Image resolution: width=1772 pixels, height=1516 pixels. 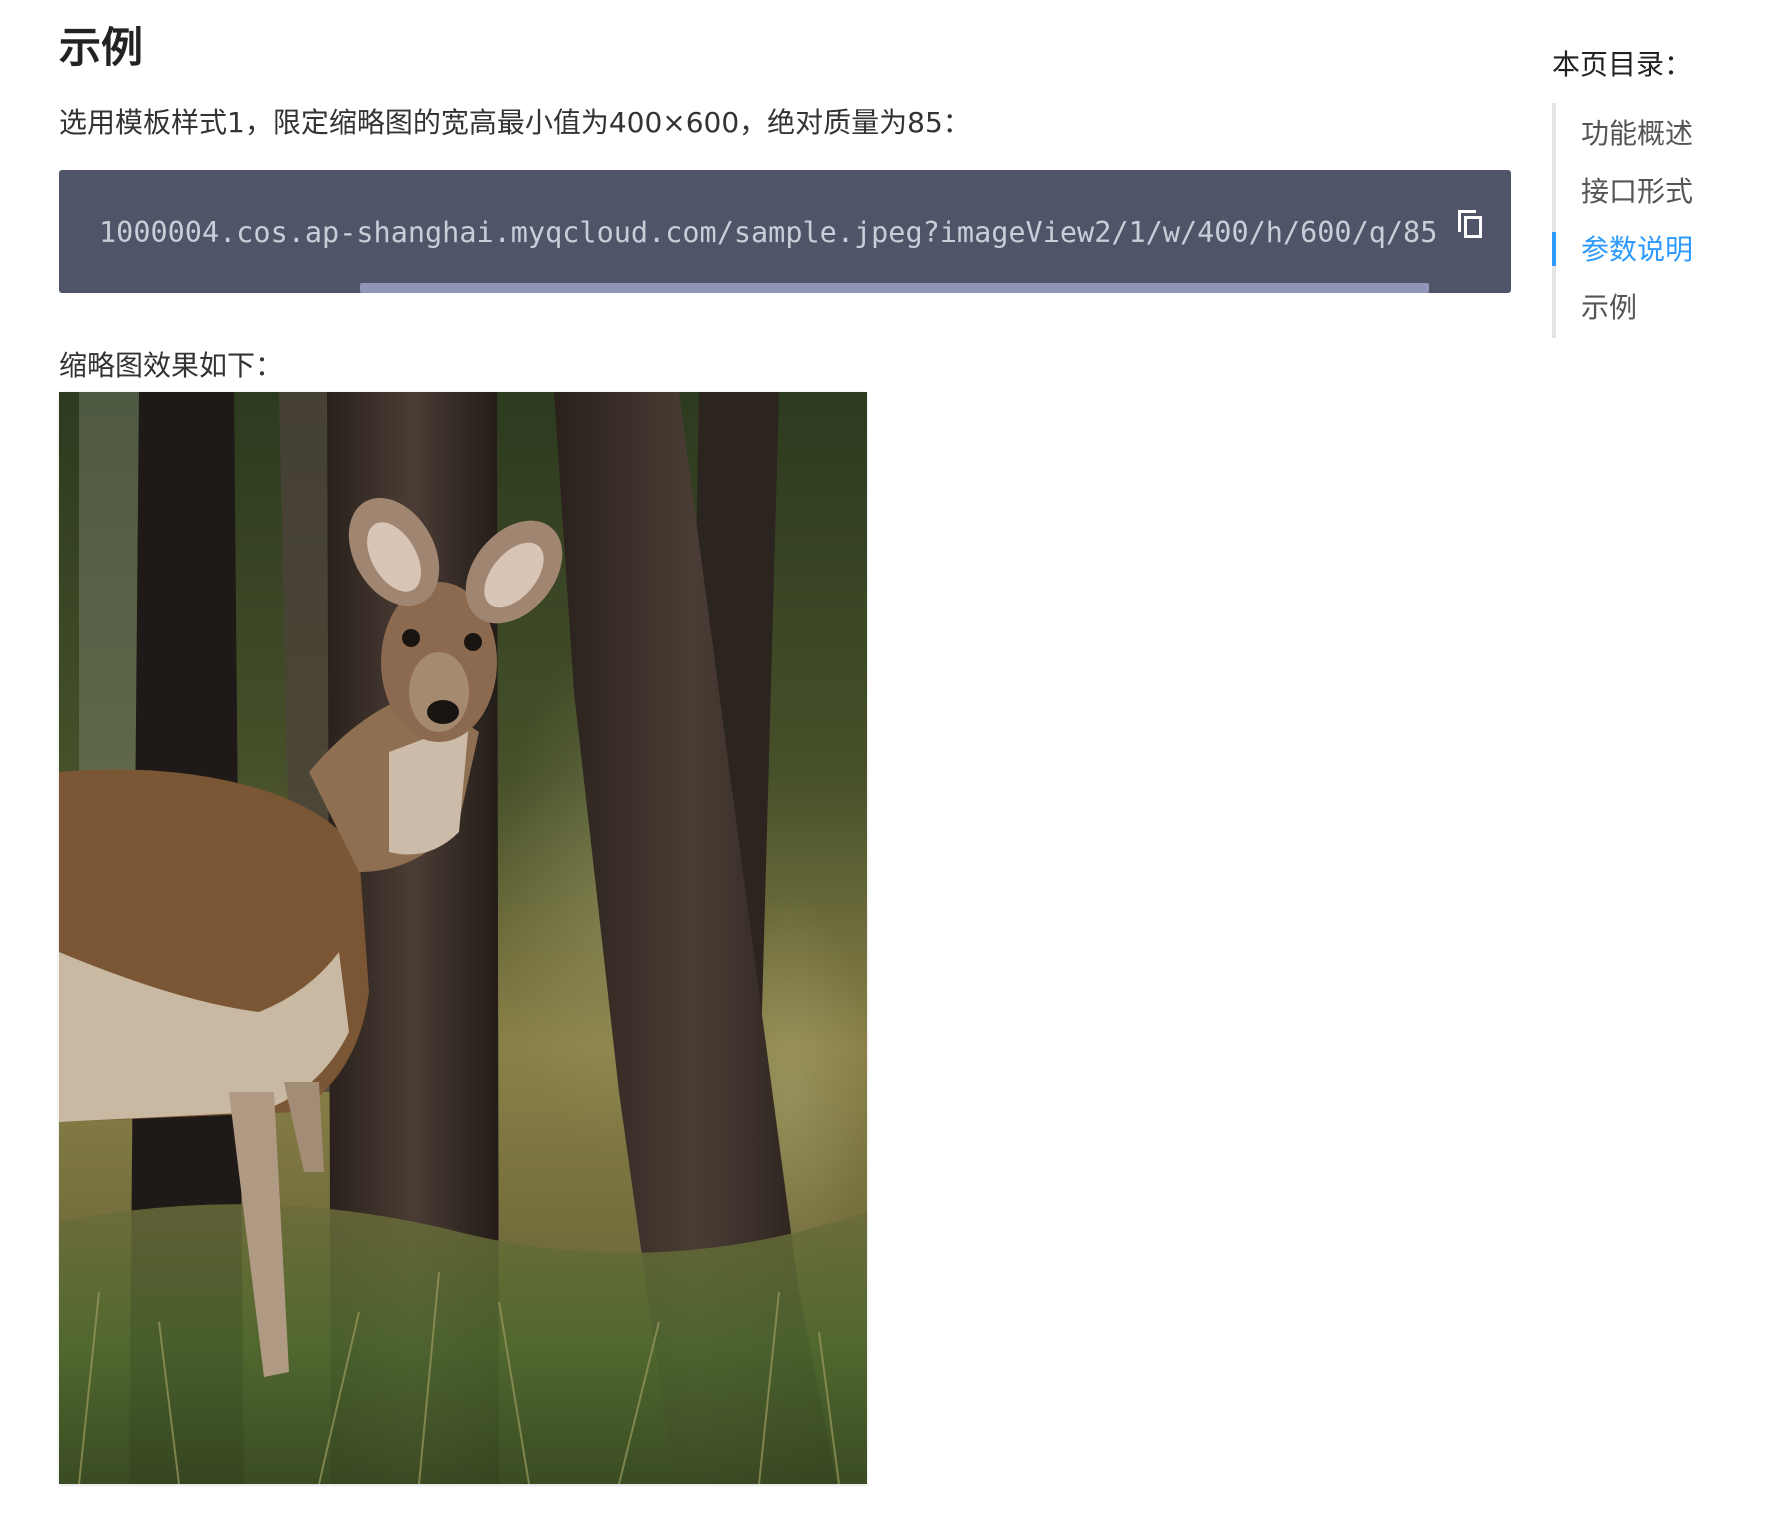 What do you see at coordinates (171, 365) in the screenshot?
I see `result-caption: 缩略图效果如下：` at bounding box center [171, 365].